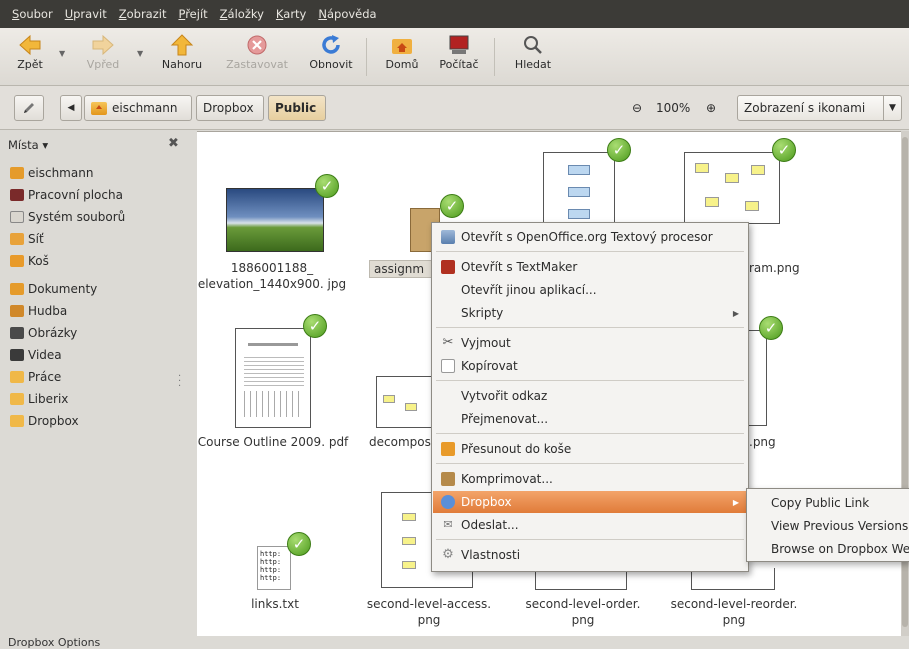 The image size is (909, 649). I want to click on menu-properties: ⚙ Vlastnosti, so click(590, 555).